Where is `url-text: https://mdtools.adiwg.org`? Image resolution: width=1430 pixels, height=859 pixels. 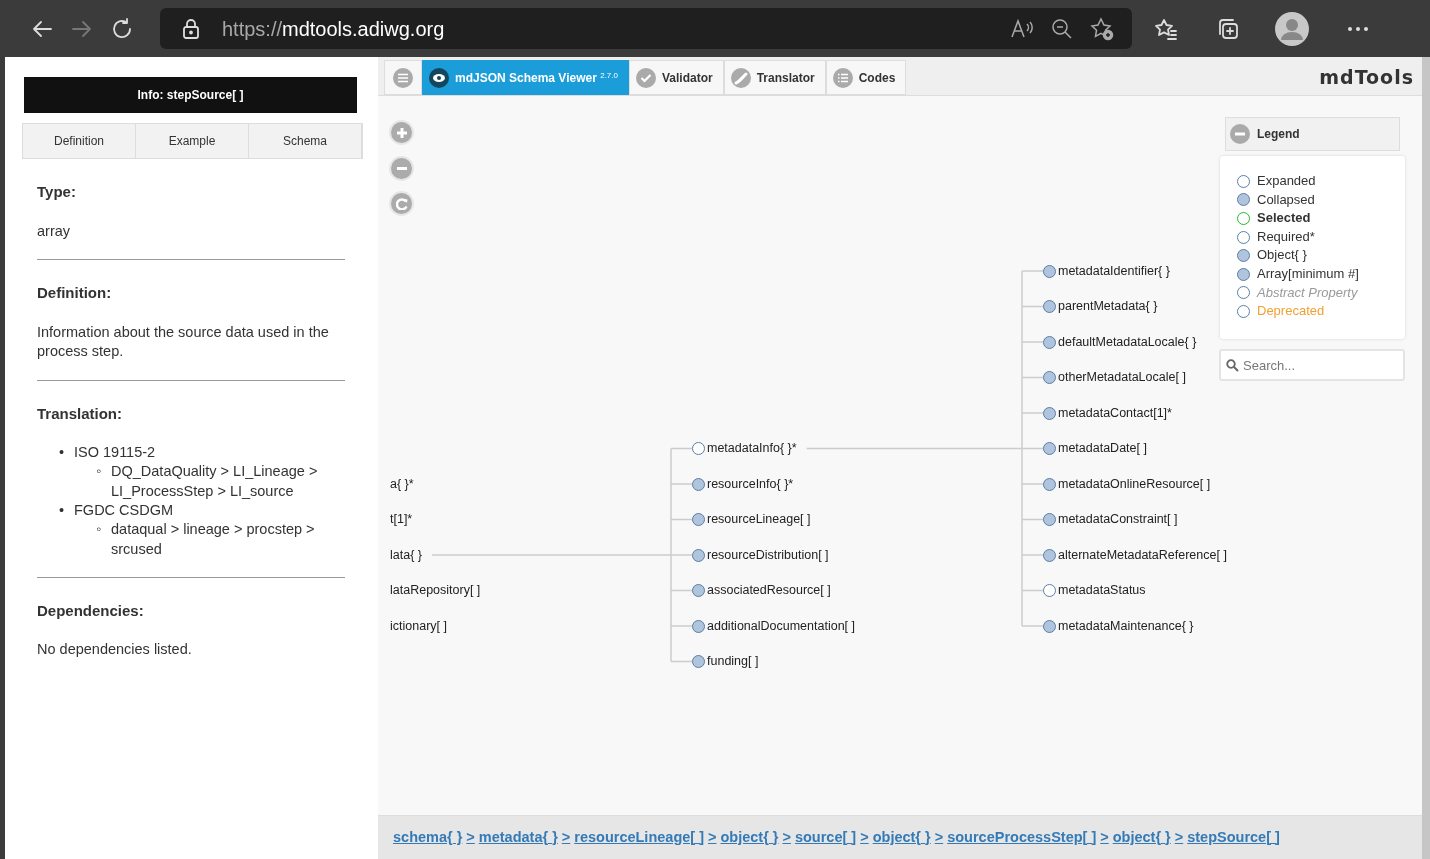
url-text: https://mdtools.adiwg.org is located at coordinates (333, 29).